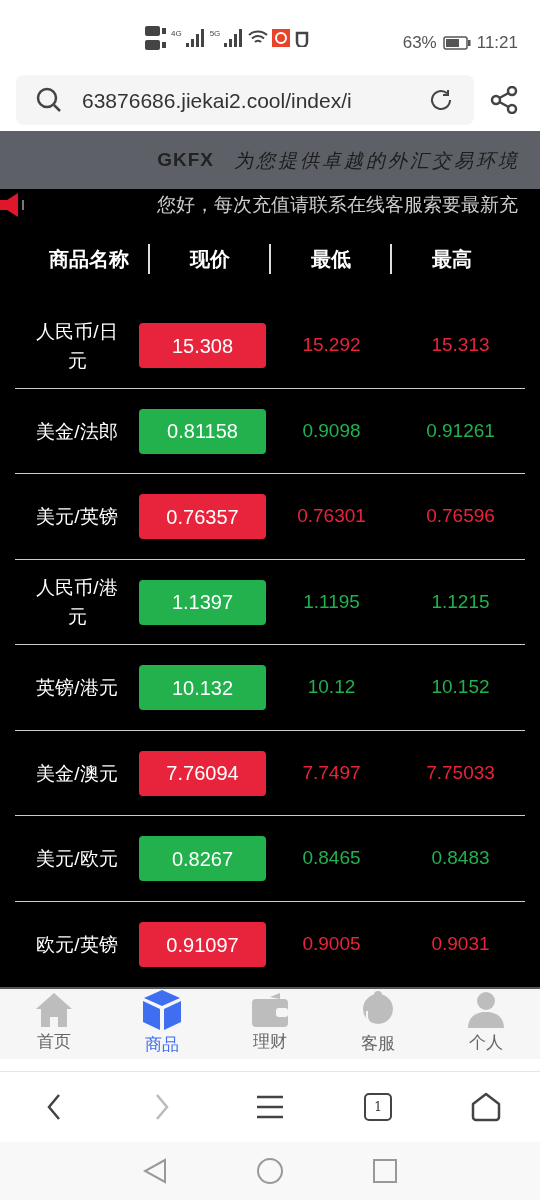 The image size is (540, 1200). Describe the element at coordinates (330, 259) in the screenshot. I see `column-header: 最低` at that location.